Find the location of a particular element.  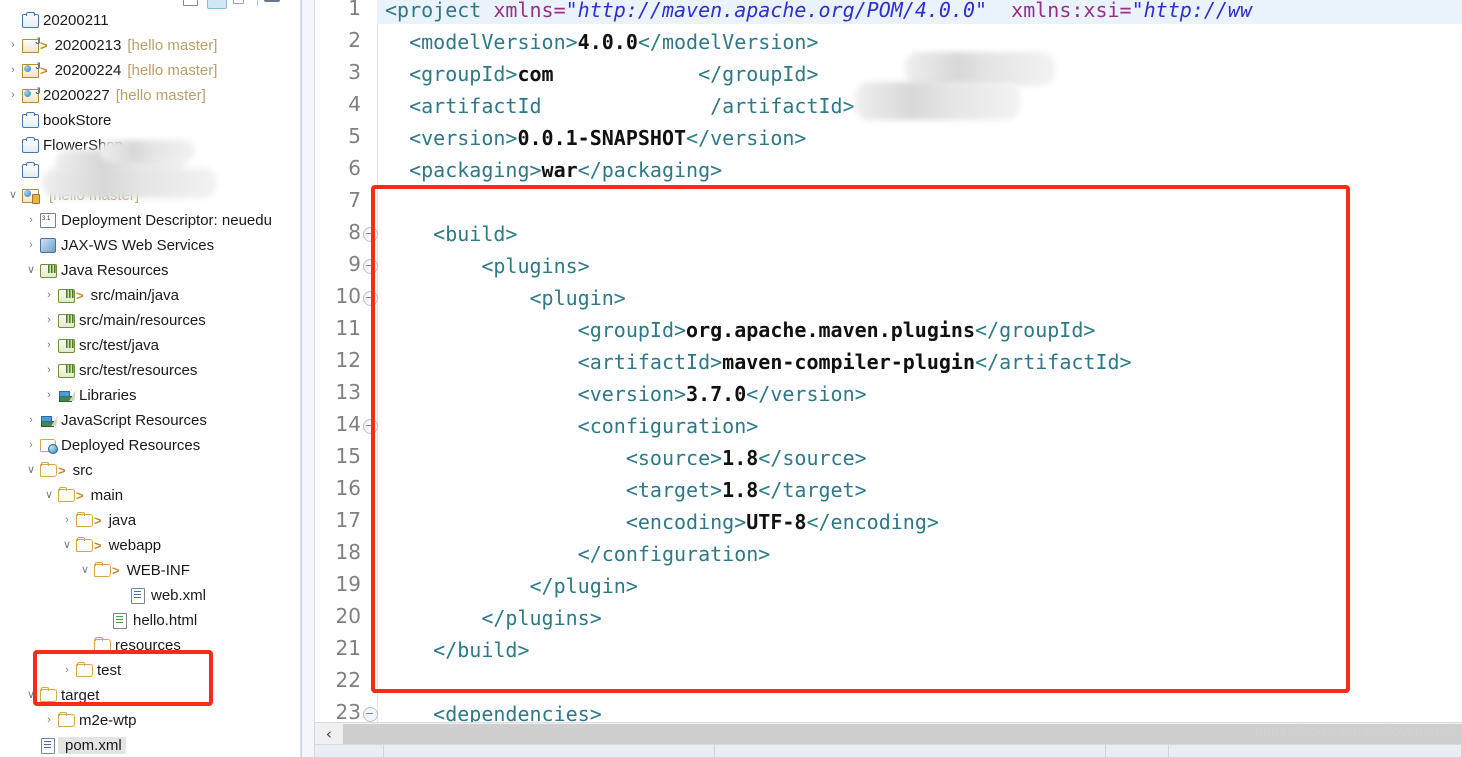

tree-item-deployment-descriptor-neuedu: › Deployment Descriptor: neuedu is located at coordinates (150, 220).